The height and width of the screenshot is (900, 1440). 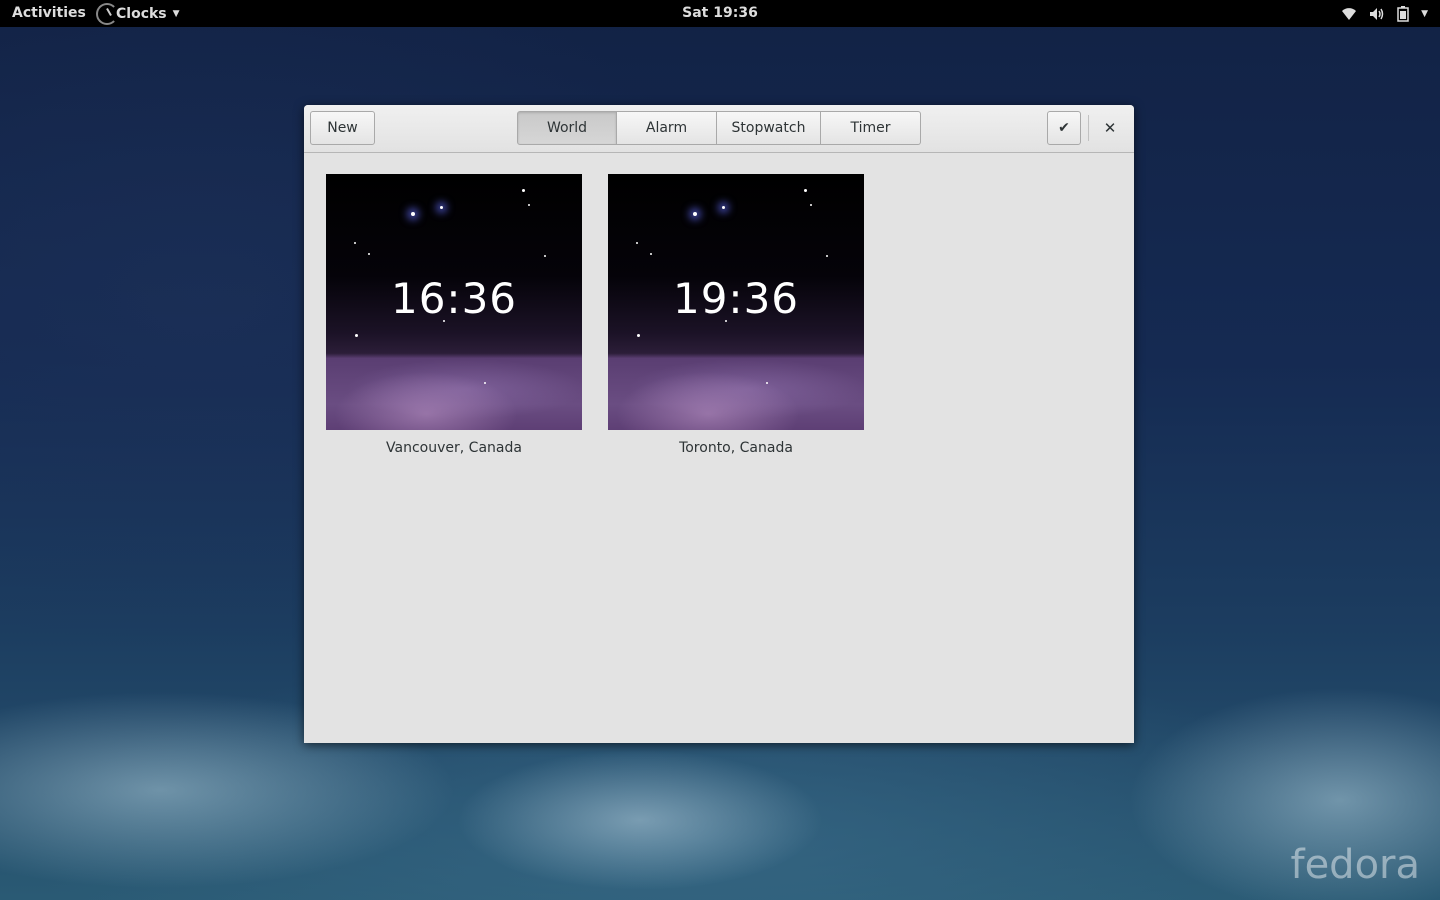 I want to click on top-bar: Activities Clocks ▼ Sat 19:36 ▼, so click(x=720, y=13).